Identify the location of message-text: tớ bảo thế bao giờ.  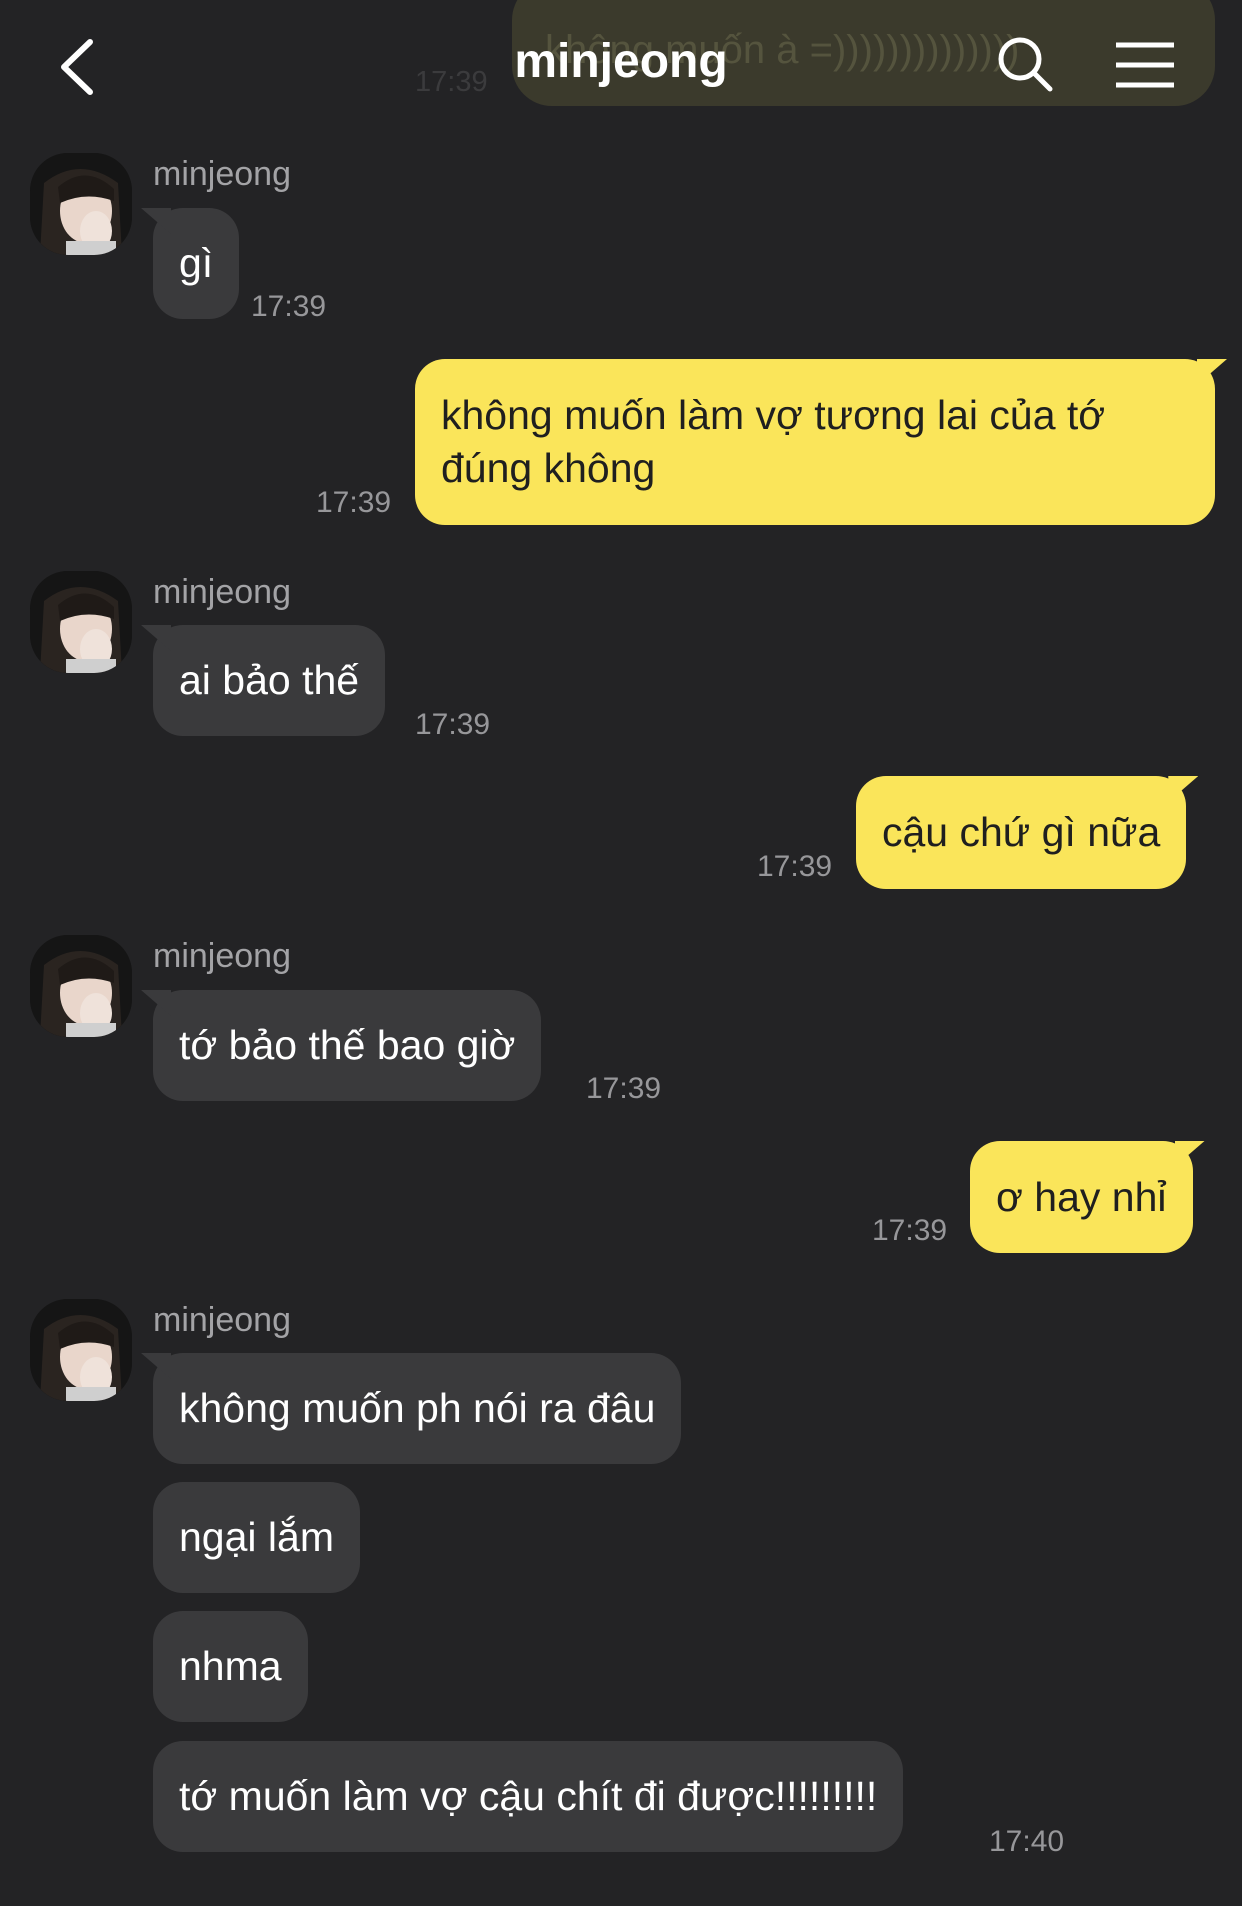
(347, 1045).